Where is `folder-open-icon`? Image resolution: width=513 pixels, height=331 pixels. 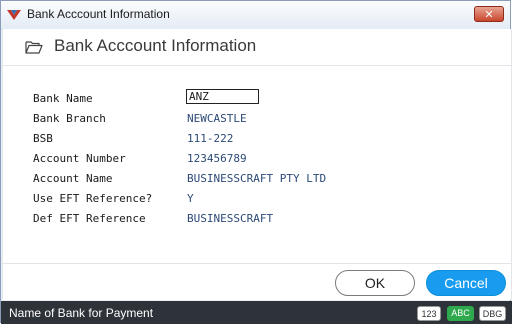 folder-open-icon is located at coordinates (34, 46).